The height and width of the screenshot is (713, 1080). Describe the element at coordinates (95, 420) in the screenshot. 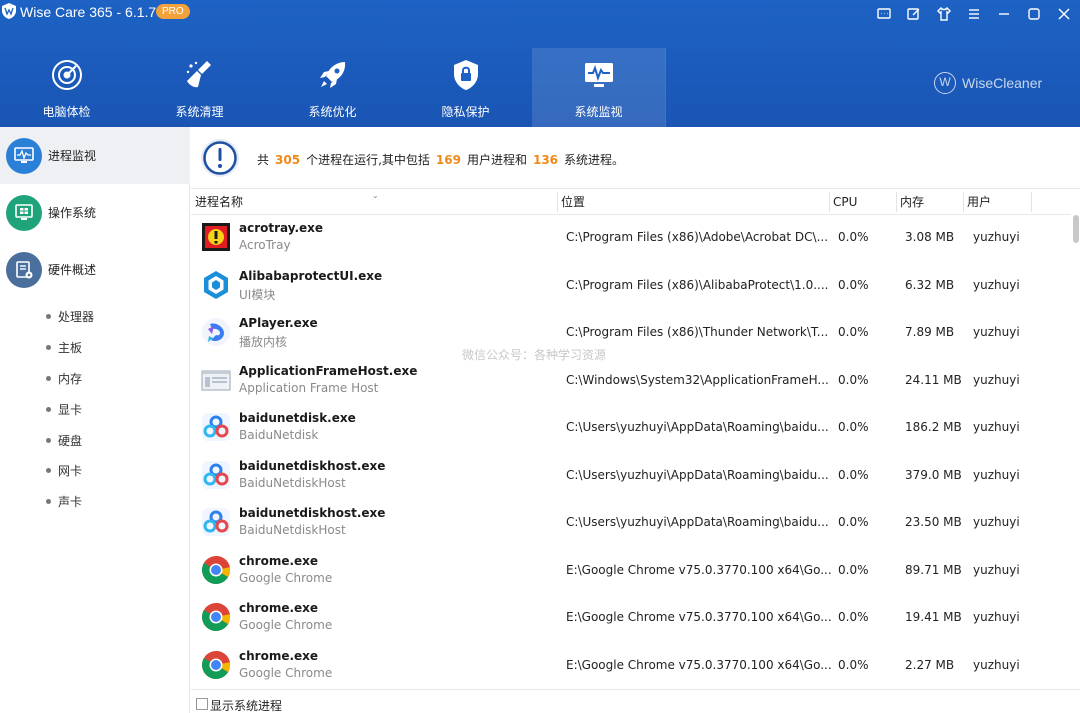

I see `sidebar: 进程监视 操作系统 硬件概述 处理器 主板 内存 显卡 硬盘 网卡 声卡` at that location.